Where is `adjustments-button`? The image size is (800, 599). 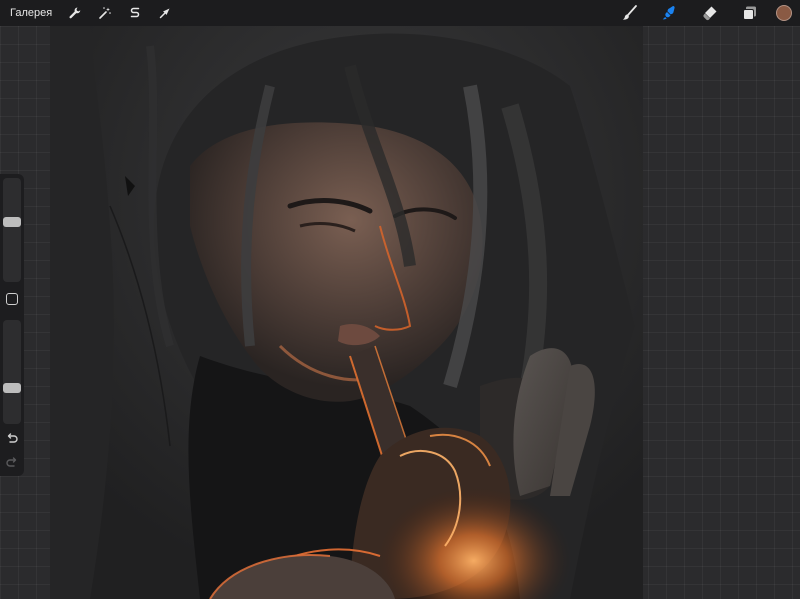 adjustments-button is located at coordinates (105, 13).